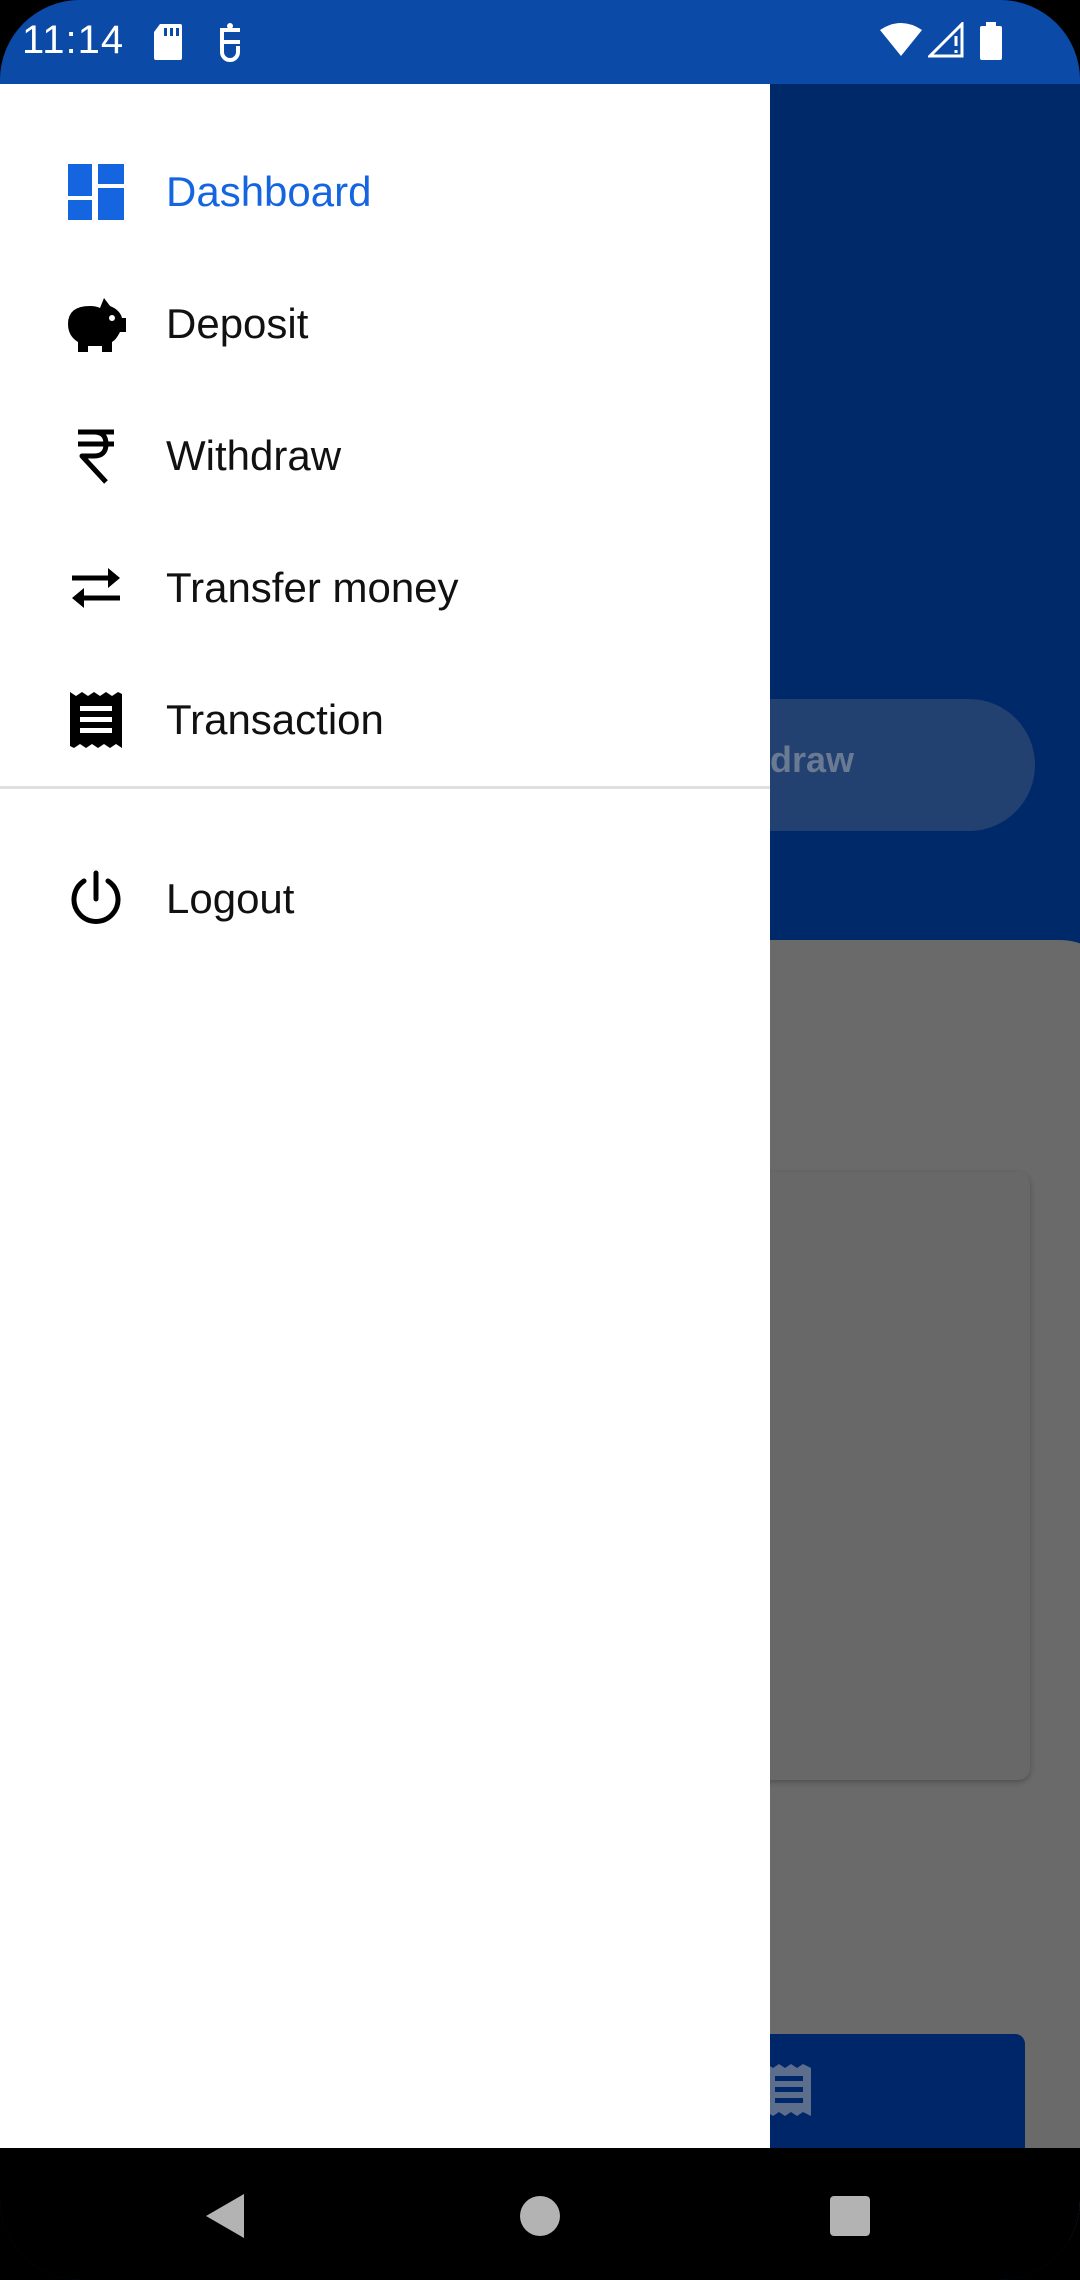  I want to click on drawer-item-label: Withdraw, so click(254, 455).